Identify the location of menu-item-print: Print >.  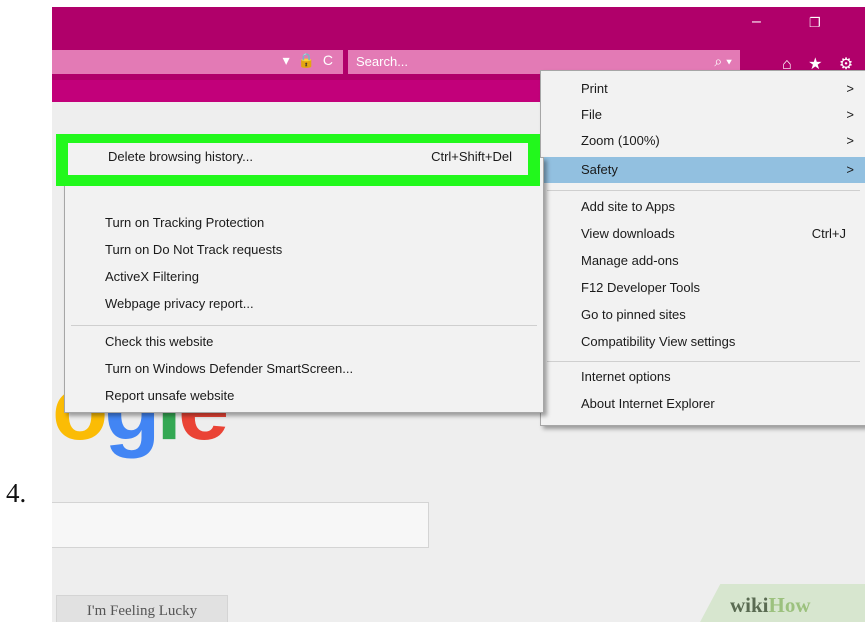
(703, 89).